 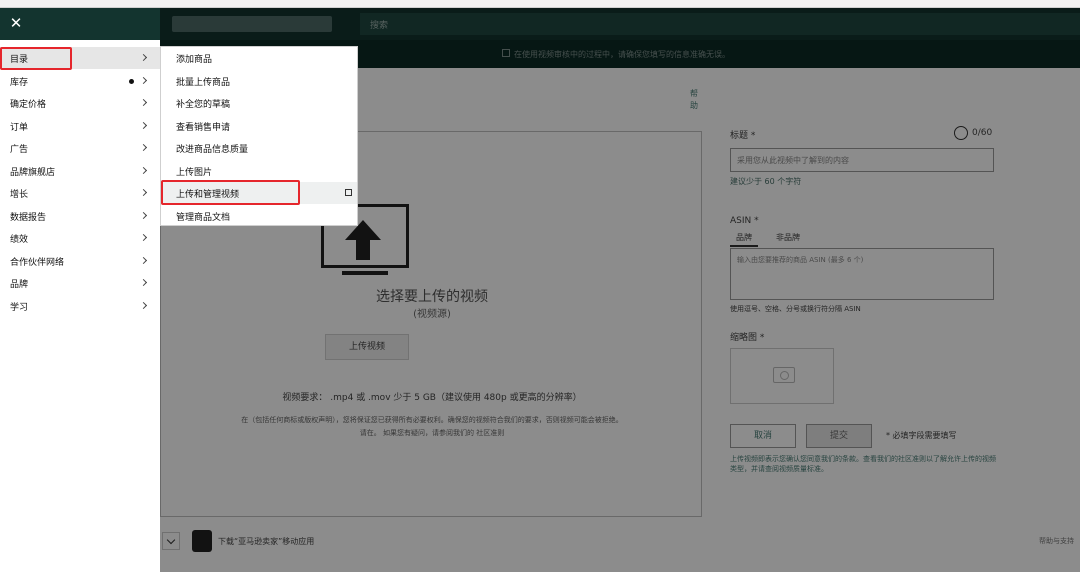 I want to click on sidebar-item: 库存, so click(x=80, y=81).